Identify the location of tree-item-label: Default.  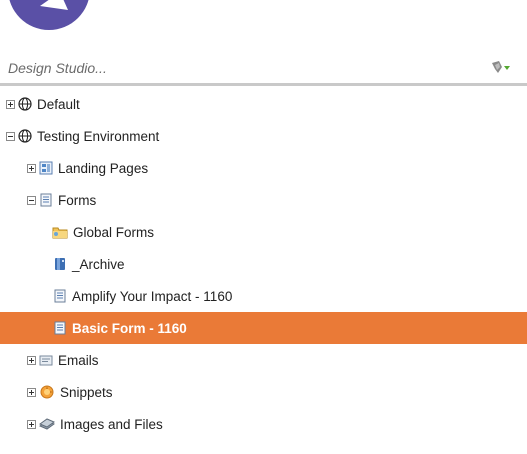
(58, 104).